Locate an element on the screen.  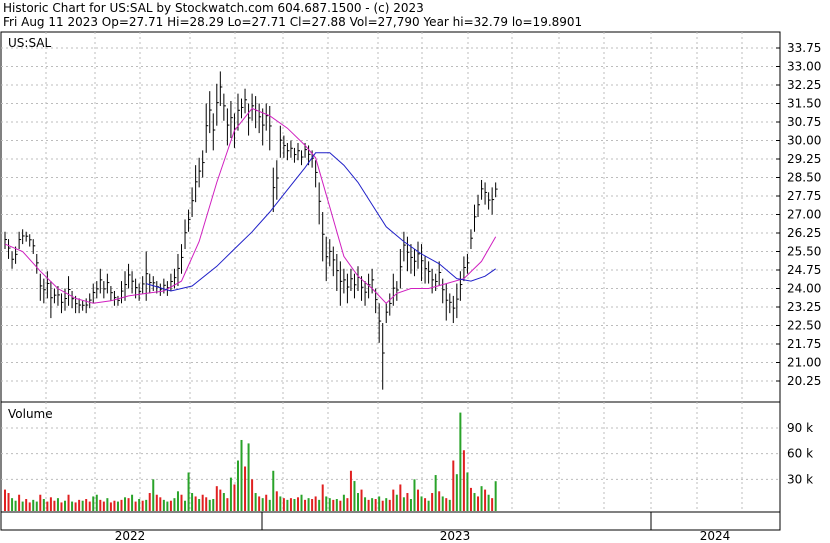
price-tick-label: 24.00 is located at coordinates (804, 289).